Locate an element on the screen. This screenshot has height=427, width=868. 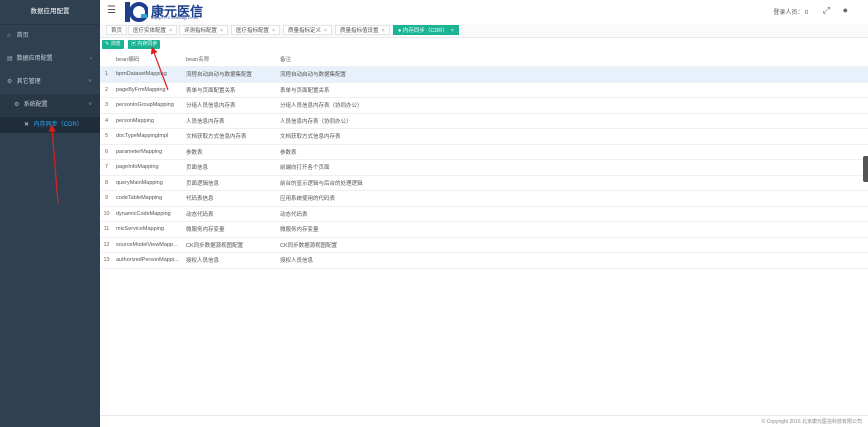
bean-code-cell: parameterMapping is located at coordinates (148, 152).